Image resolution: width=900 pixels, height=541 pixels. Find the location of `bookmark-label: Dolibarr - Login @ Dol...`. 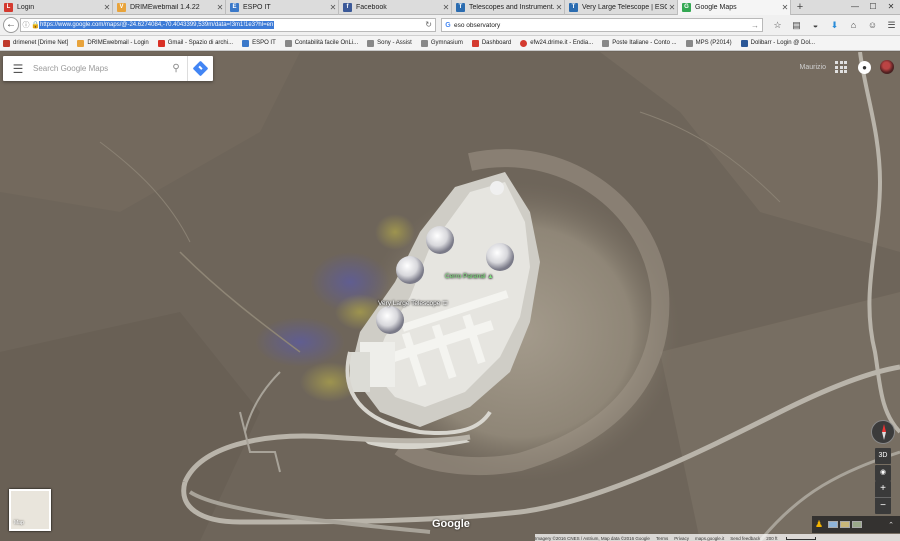

bookmark-label: Dolibarr - Login @ Dol... is located at coordinates (783, 43).